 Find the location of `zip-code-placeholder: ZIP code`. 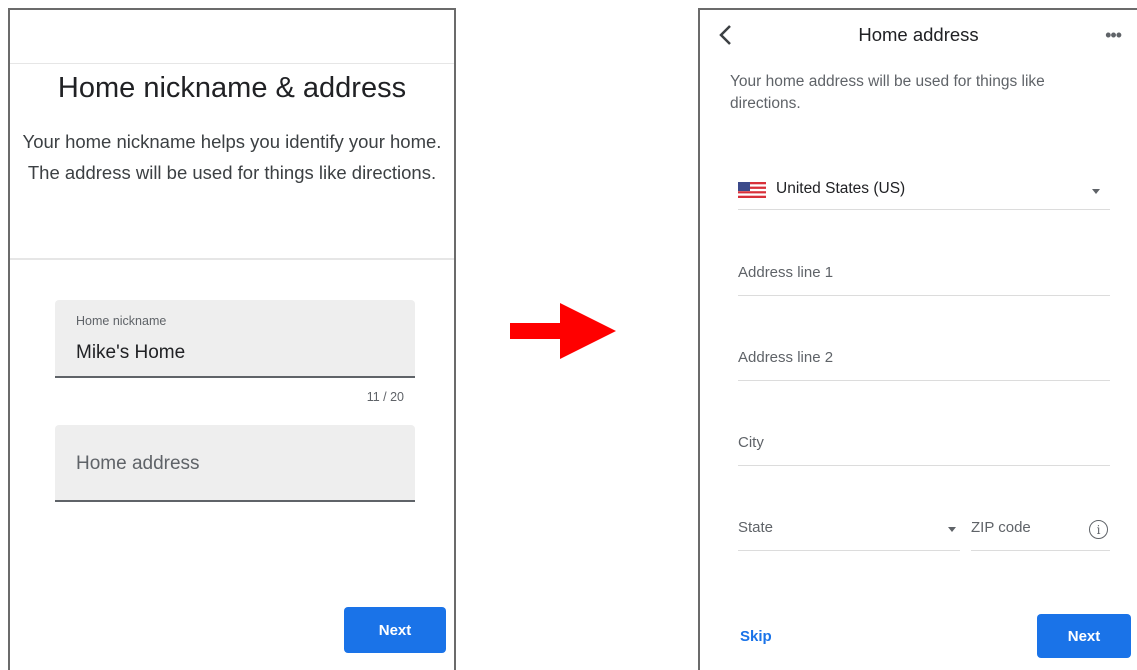

zip-code-placeholder: ZIP code is located at coordinates (1001, 527).